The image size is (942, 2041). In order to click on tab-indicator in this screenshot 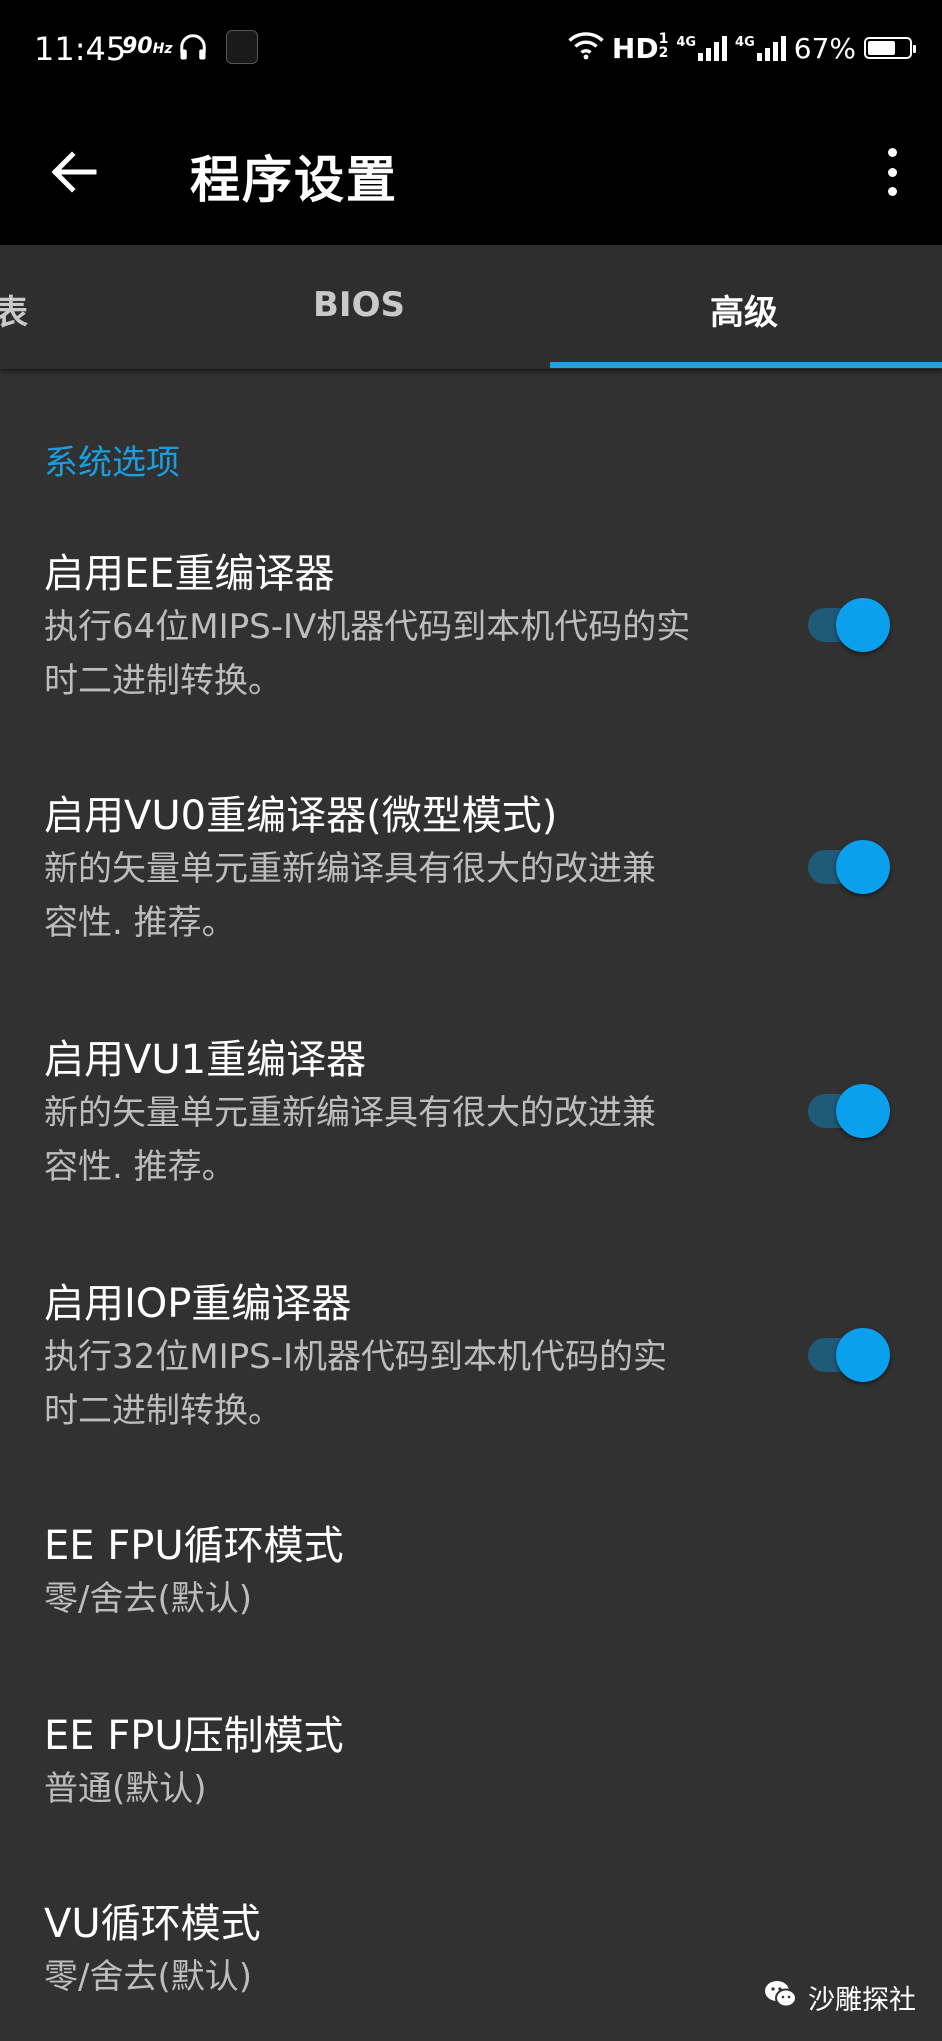, I will do `click(746, 365)`.